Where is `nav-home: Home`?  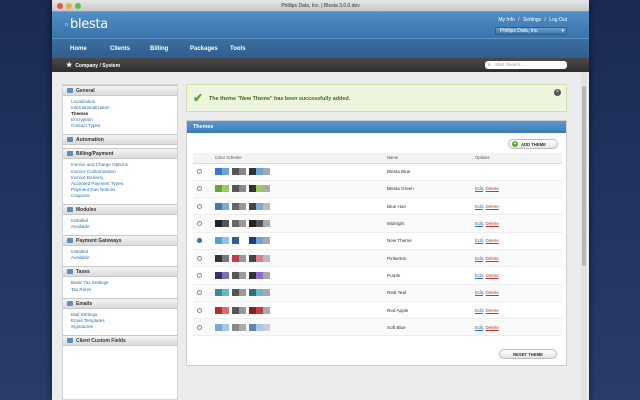
nav-home: Home is located at coordinates (90, 49).